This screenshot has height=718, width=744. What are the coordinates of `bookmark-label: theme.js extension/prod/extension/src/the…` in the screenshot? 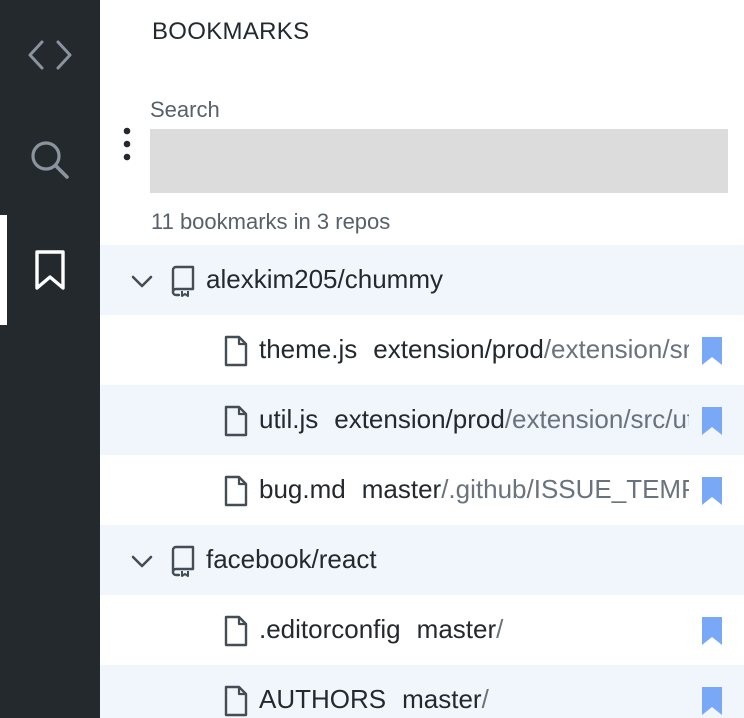 It's located at (474, 349).